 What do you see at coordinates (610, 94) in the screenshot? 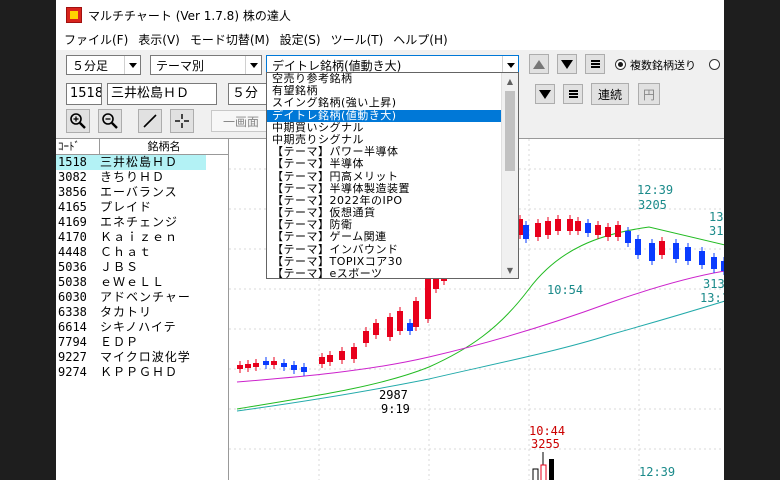
I see `continuous-button: 連続` at bounding box center [610, 94].